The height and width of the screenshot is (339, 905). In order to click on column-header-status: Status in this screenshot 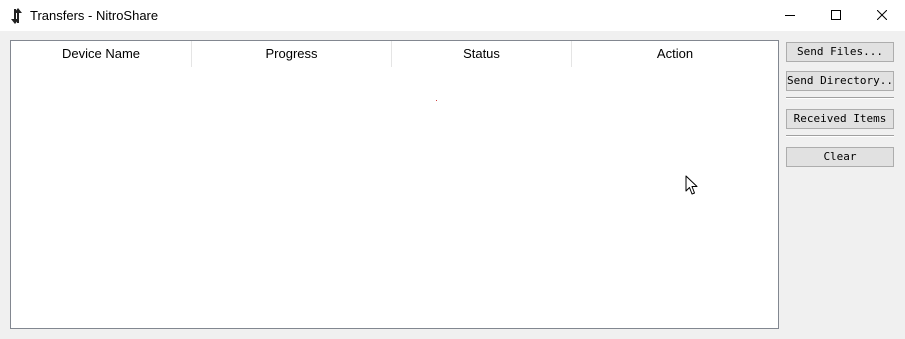, I will do `click(482, 54)`.